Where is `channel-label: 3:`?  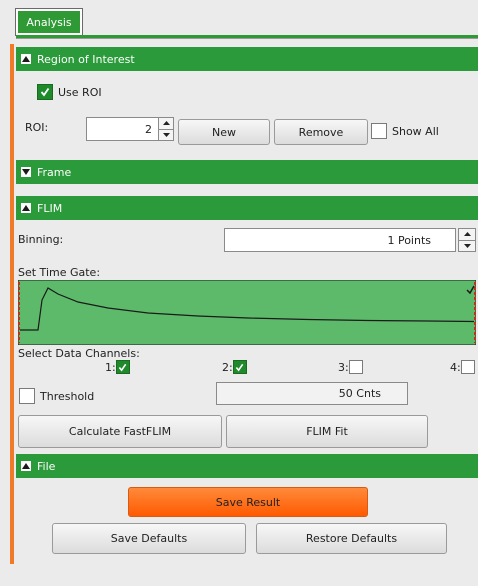 channel-label: 3: is located at coordinates (343, 367).